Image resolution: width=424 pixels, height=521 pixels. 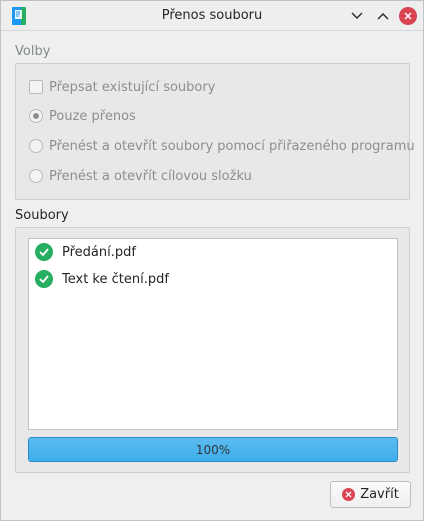 I want to click on list-item: Předání.pdf, so click(x=85, y=252).